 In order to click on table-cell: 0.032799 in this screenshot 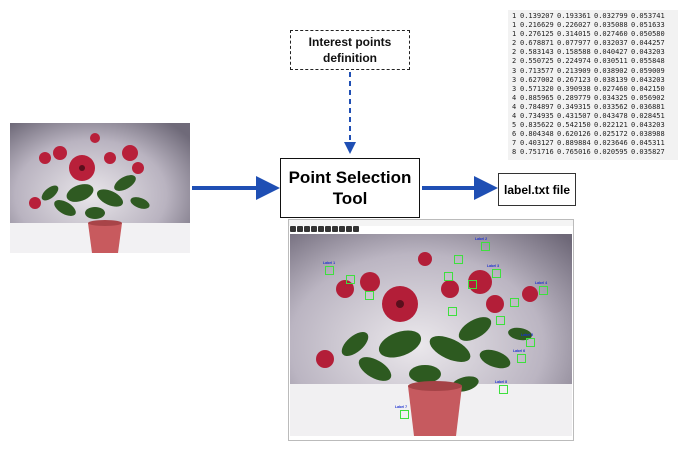, I will do `click(611, 16)`.